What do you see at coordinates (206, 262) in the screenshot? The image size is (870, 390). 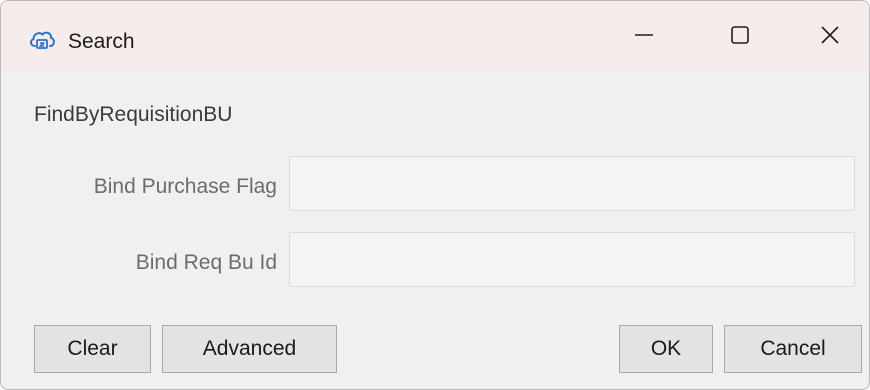 I see `bind-req-bu-id-label: Bind Req Bu Id` at bounding box center [206, 262].